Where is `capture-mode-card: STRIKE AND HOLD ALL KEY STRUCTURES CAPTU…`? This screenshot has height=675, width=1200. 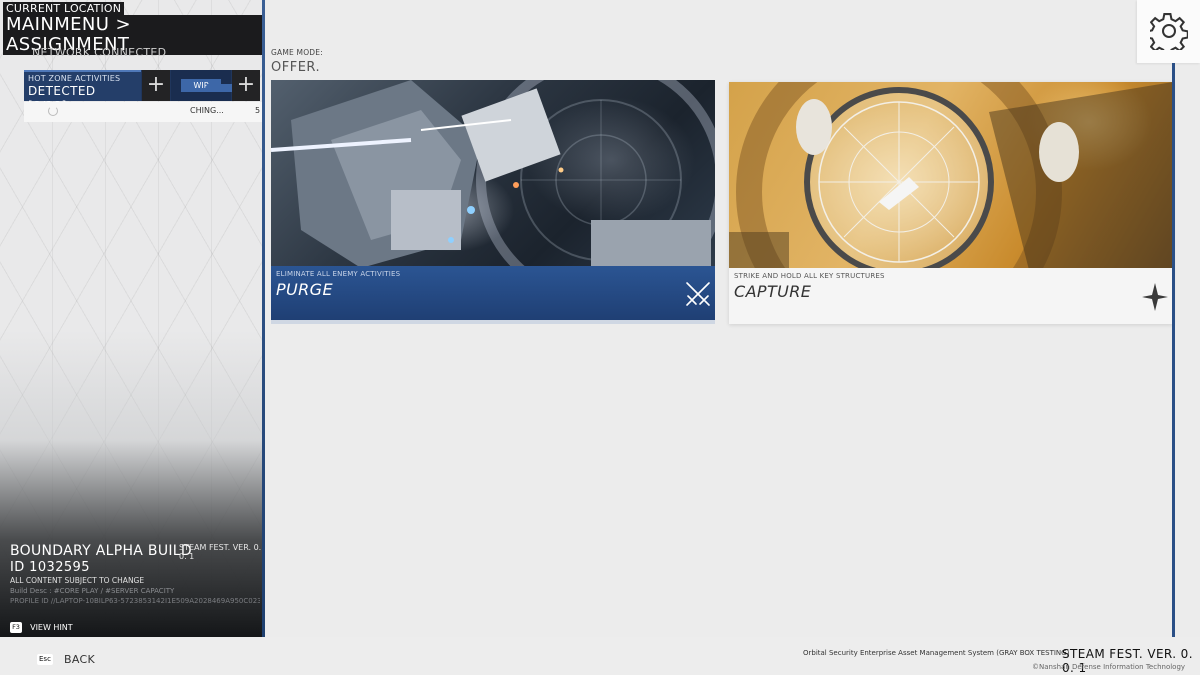 capture-mode-card: STRIKE AND HOLD ALL KEY STRUCTURES CAPTU… is located at coordinates (951, 203).